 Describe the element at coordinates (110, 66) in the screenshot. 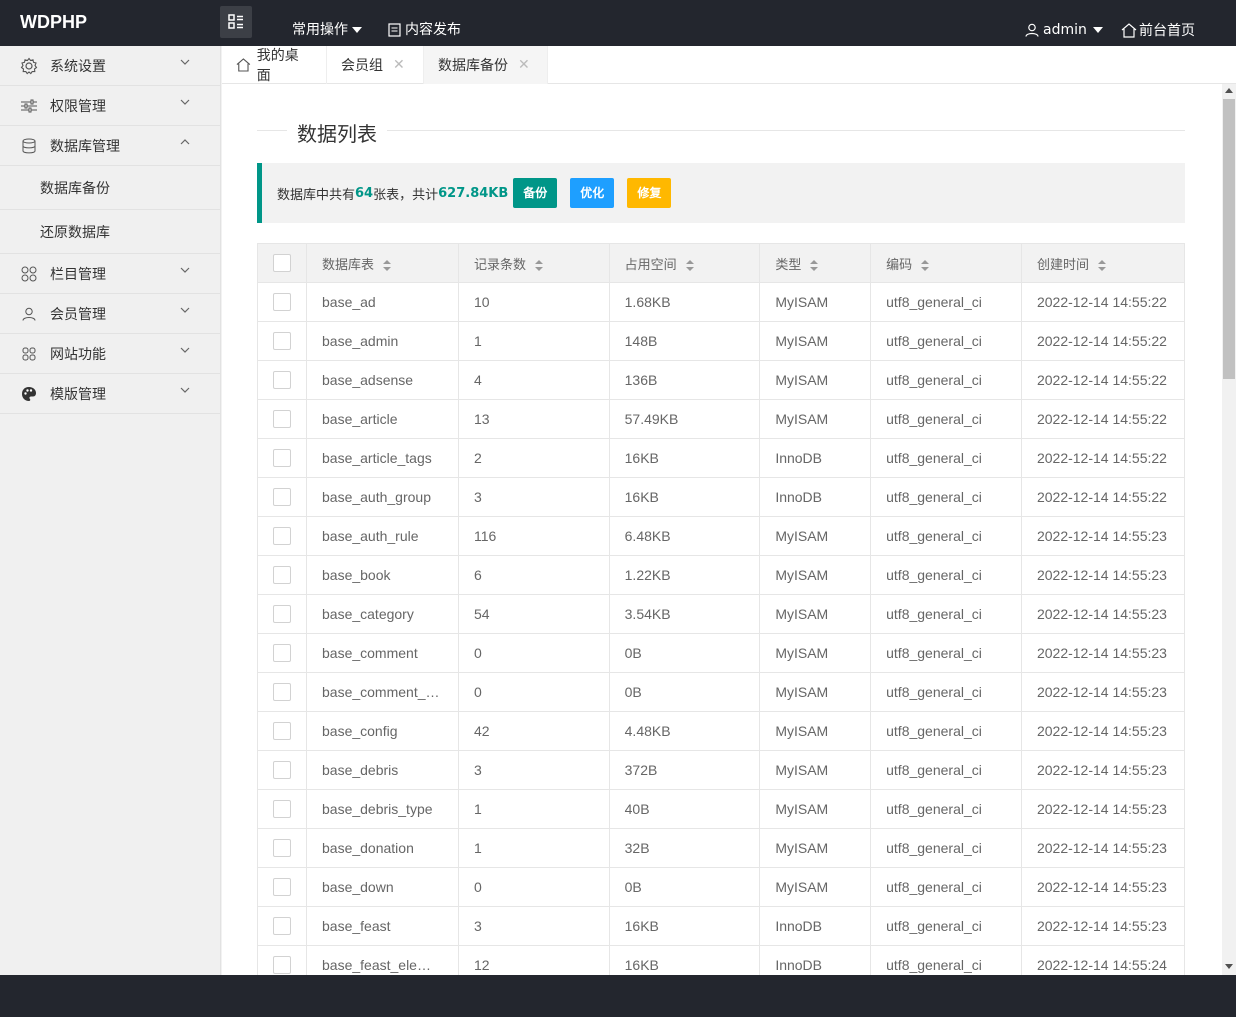

I see `sidebar-item-system-settings: 系统设置` at that location.